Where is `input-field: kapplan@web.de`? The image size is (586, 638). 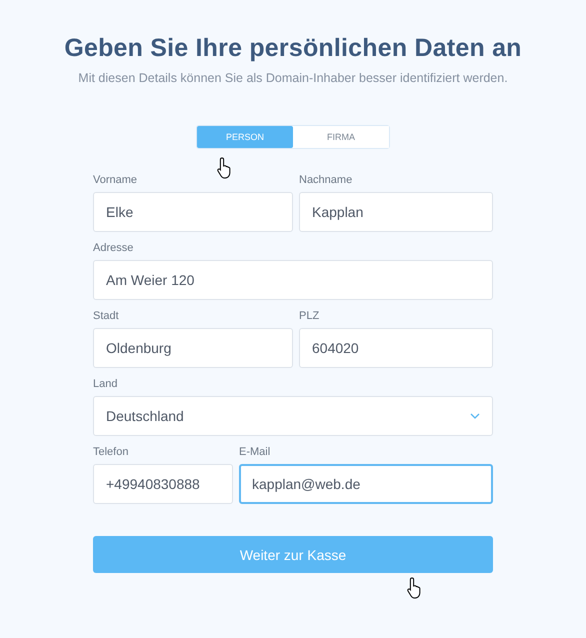
input-field: kapplan@web.de is located at coordinates (366, 484).